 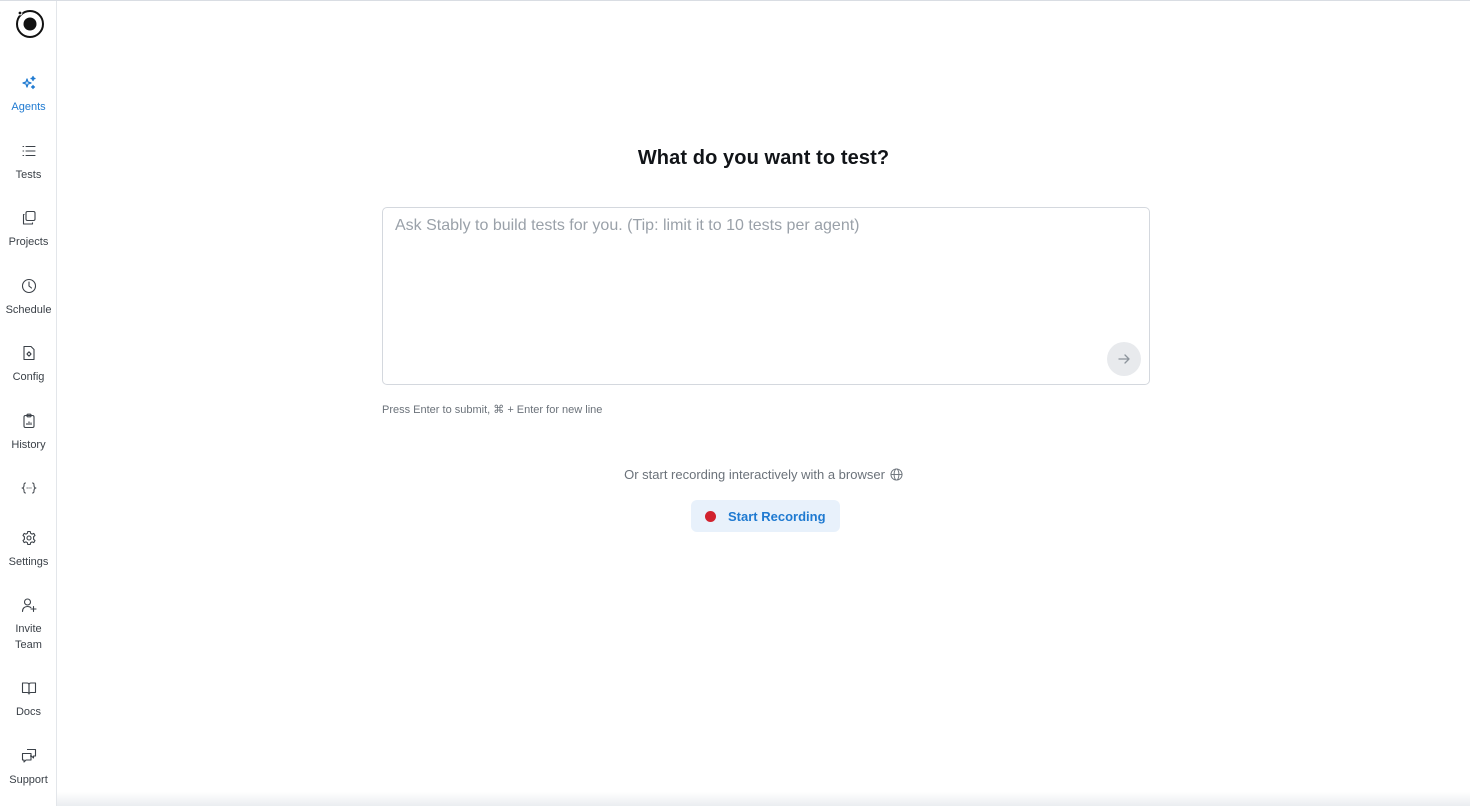 I want to click on copy-icon, so click(x=29, y=217).